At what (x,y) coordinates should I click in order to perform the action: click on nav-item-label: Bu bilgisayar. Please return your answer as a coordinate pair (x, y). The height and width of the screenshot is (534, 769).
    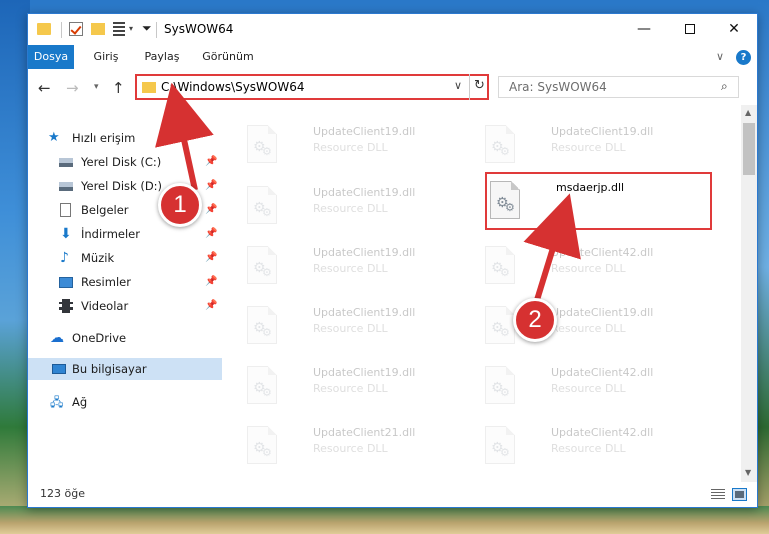
    Looking at the image, I should click on (109, 369).